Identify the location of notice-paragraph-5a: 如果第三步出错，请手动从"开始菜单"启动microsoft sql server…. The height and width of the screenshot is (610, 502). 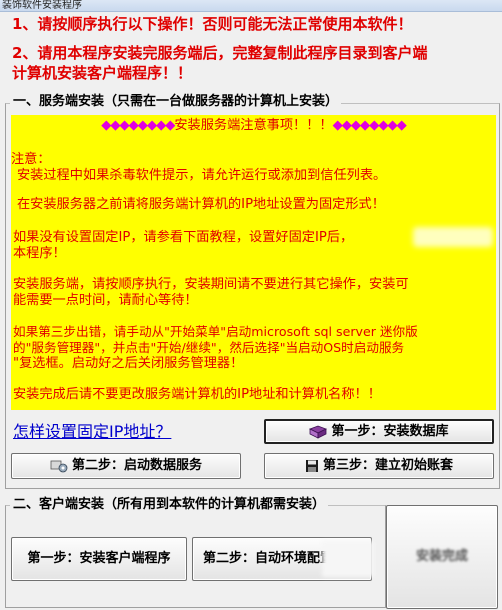
(215, 331).